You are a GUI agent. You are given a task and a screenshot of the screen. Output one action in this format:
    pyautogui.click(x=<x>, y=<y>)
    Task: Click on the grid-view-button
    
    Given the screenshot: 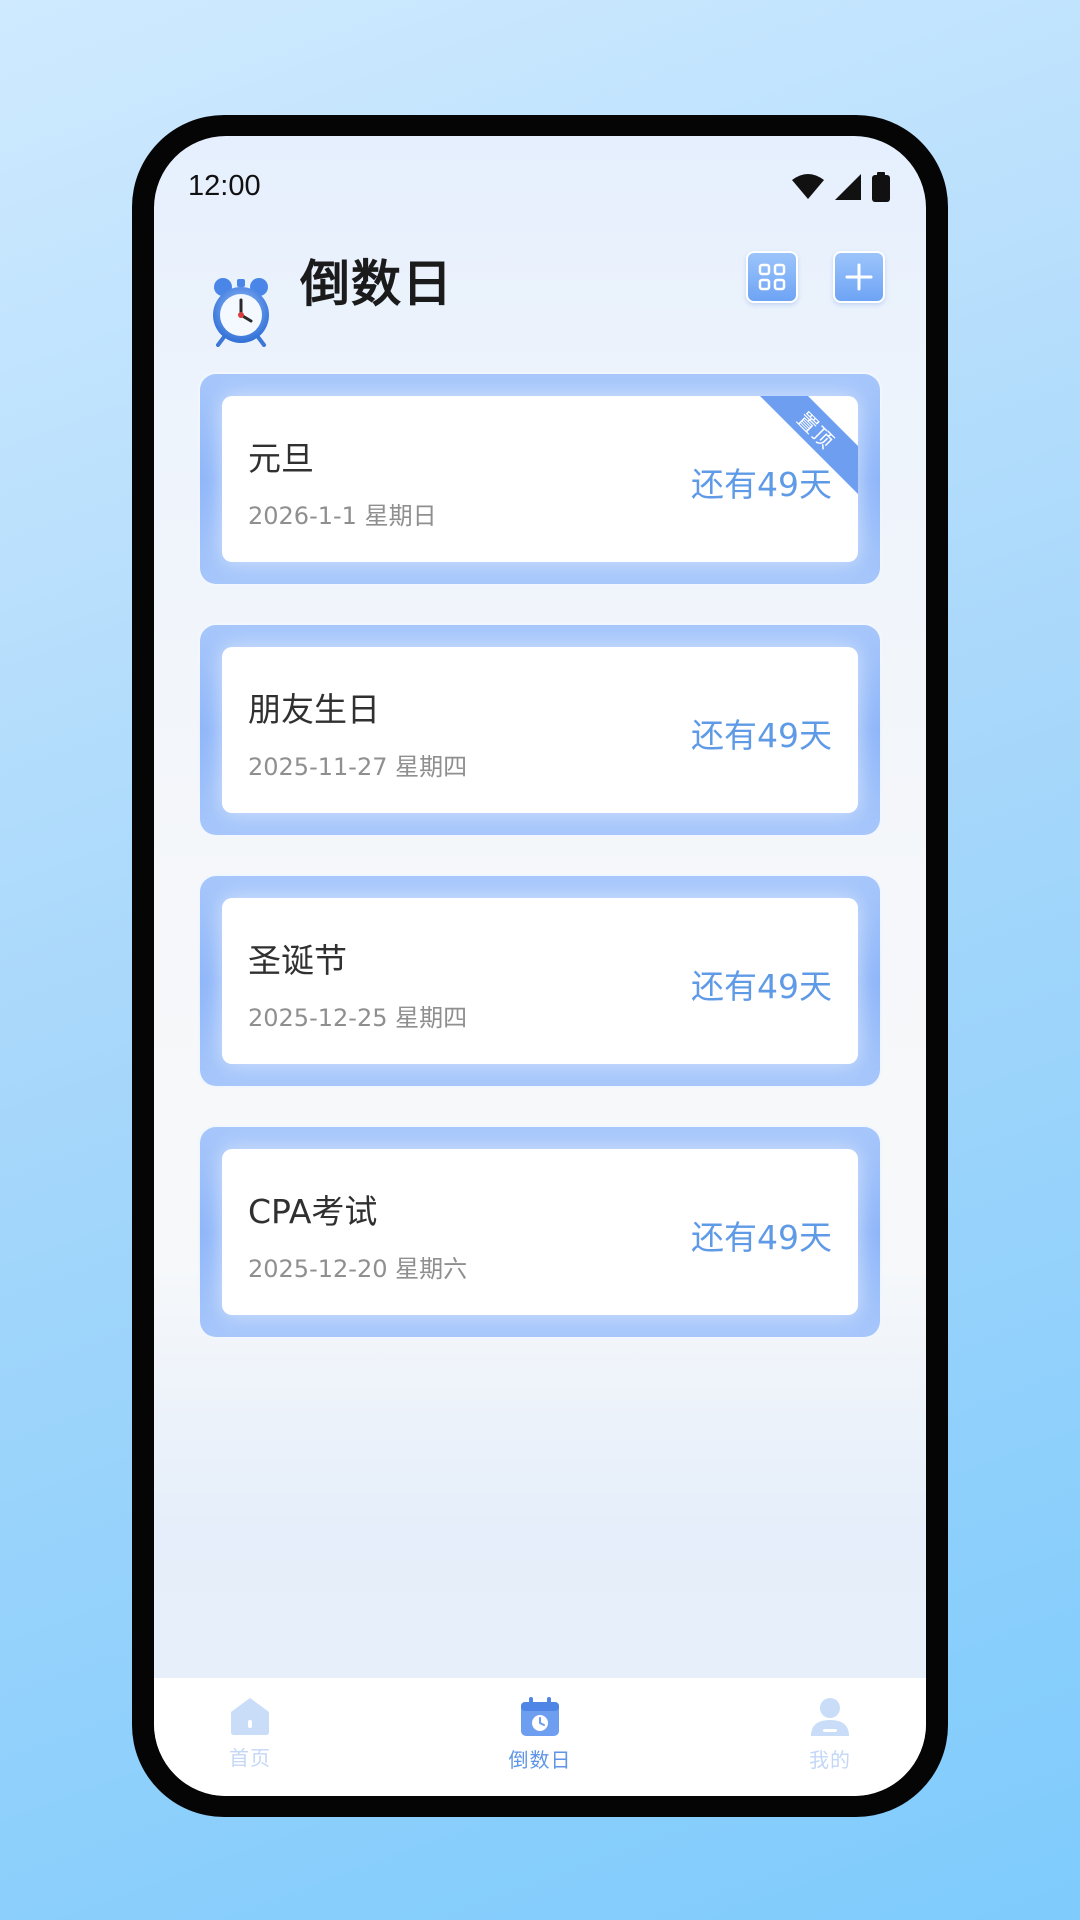 What is the action you would take?
    pyautogui.click(x=772, y=277)
    